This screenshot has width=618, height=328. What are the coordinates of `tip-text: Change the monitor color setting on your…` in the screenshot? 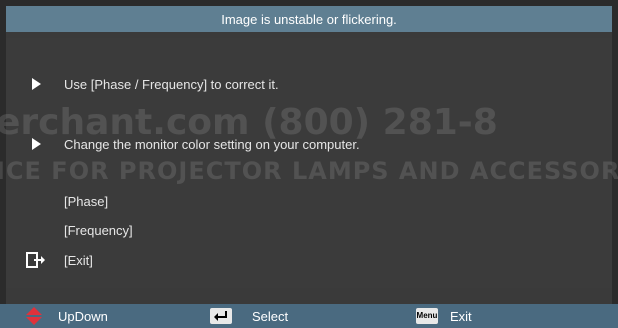 It's located at (212, 144).